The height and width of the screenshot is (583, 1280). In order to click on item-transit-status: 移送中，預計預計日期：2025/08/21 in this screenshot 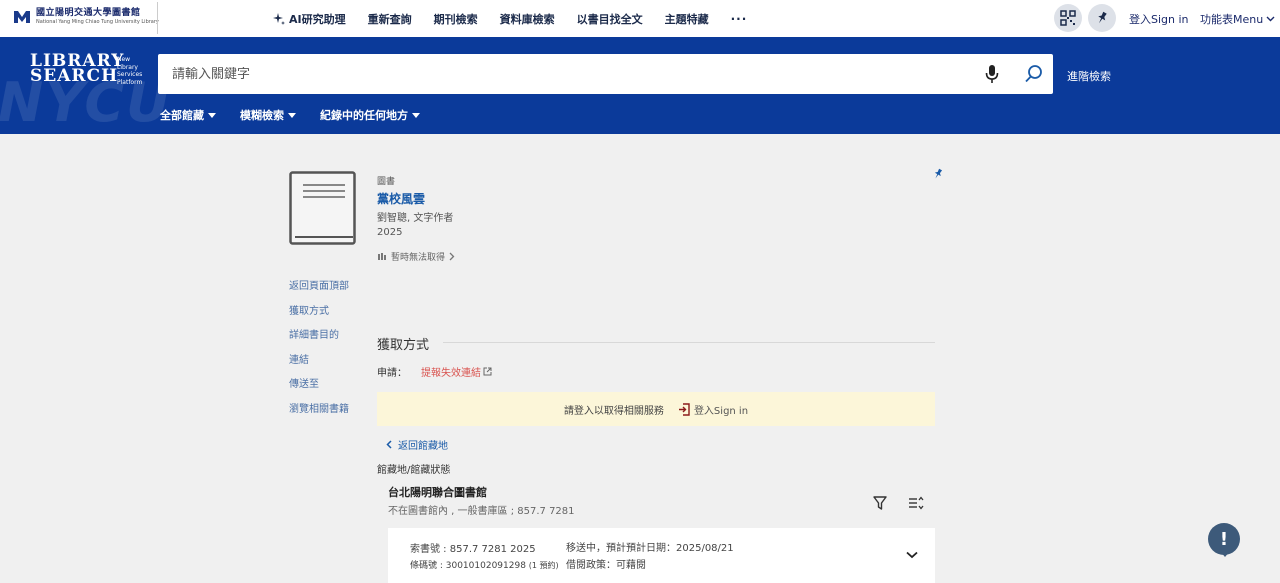, I will do `click(650, 548)`.